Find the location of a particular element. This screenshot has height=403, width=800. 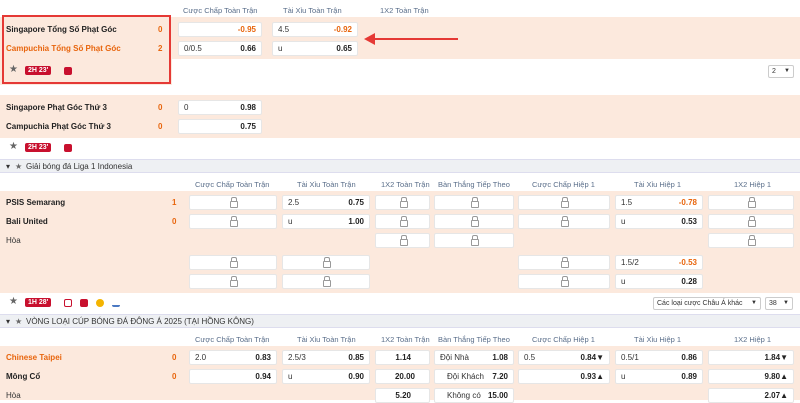

odds-cell-handicap-2: 0.75 is located at coordinates (220, 126).